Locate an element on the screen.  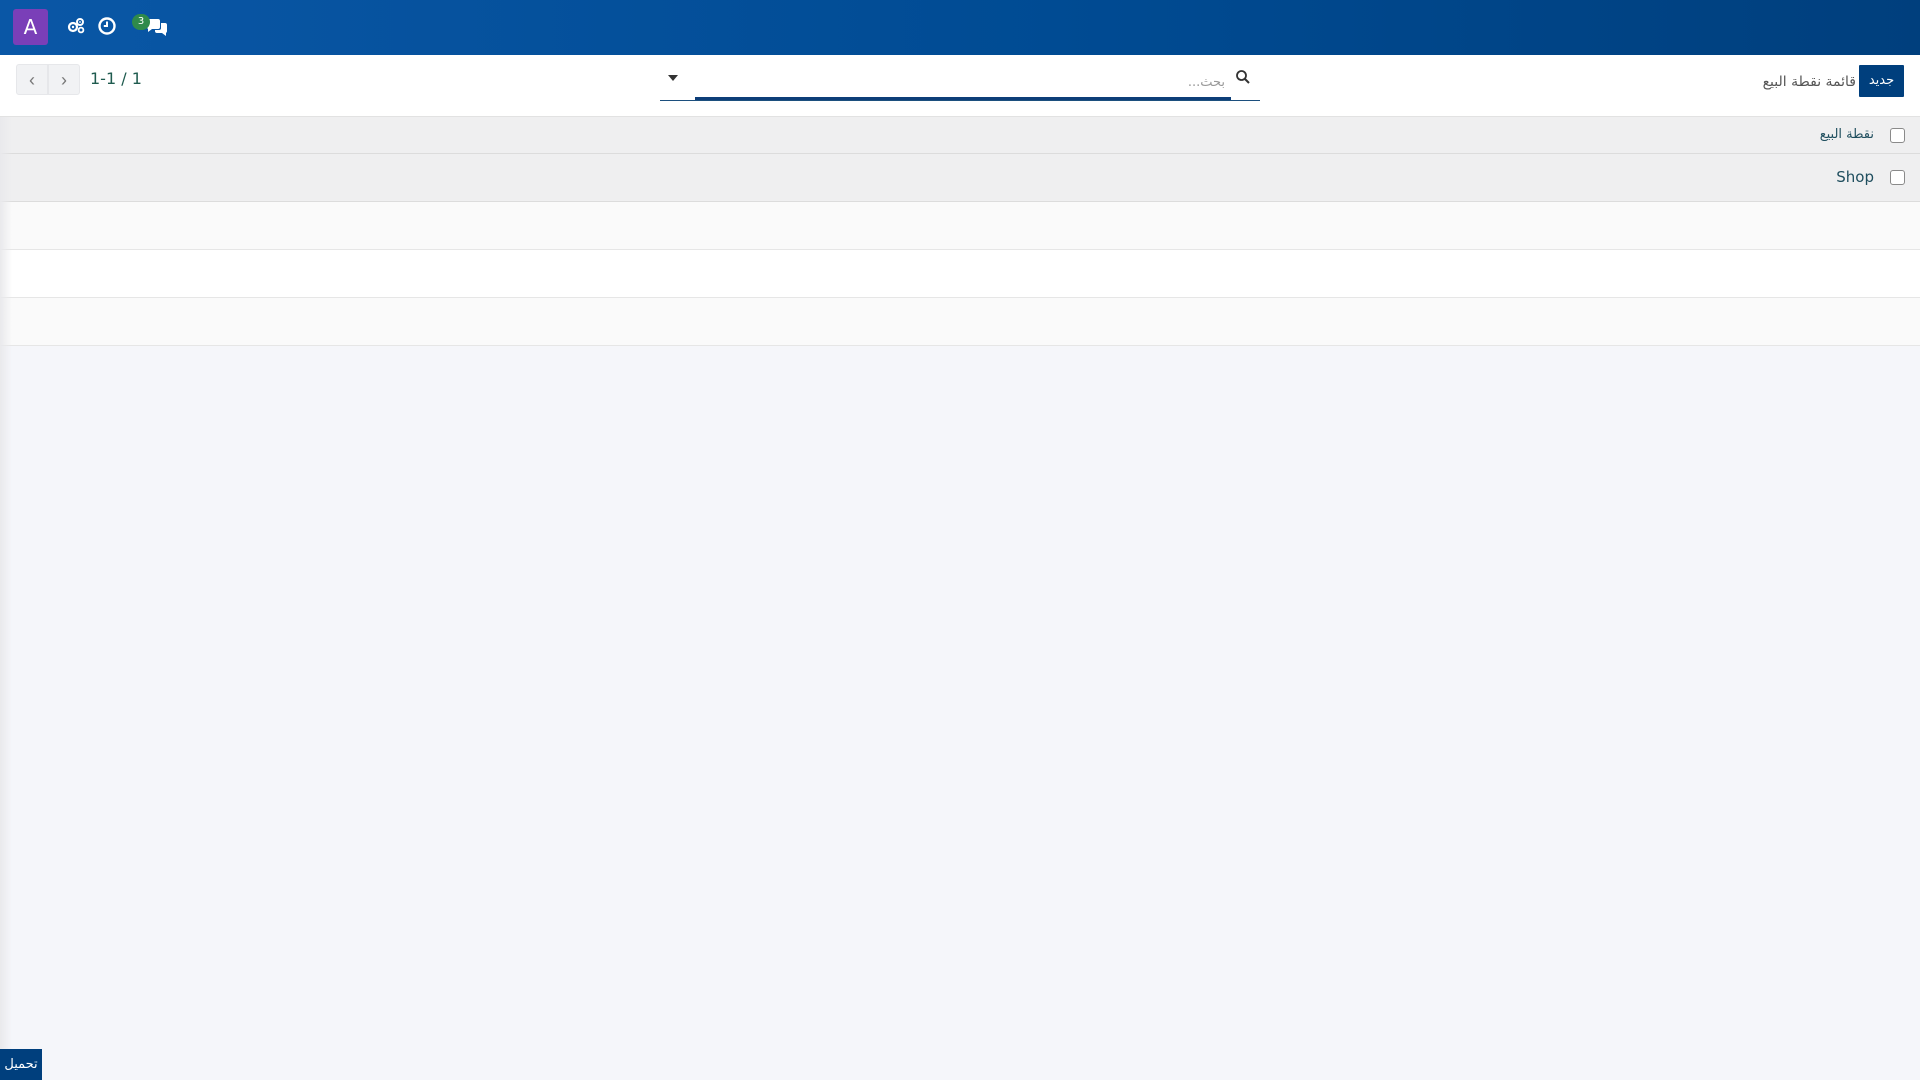
control-panel: ‹ › 1-1 / 1 قائمة نقطة البيع جديد is located at coordinates (960, 86).